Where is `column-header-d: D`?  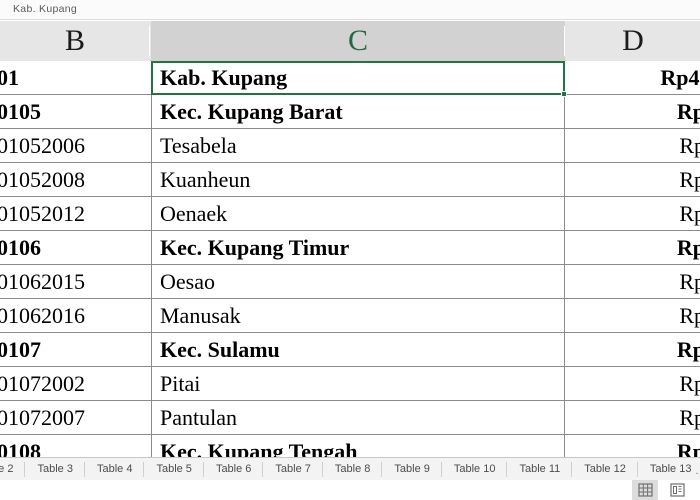 column-header-d: D is located at coordinates (633, 41).